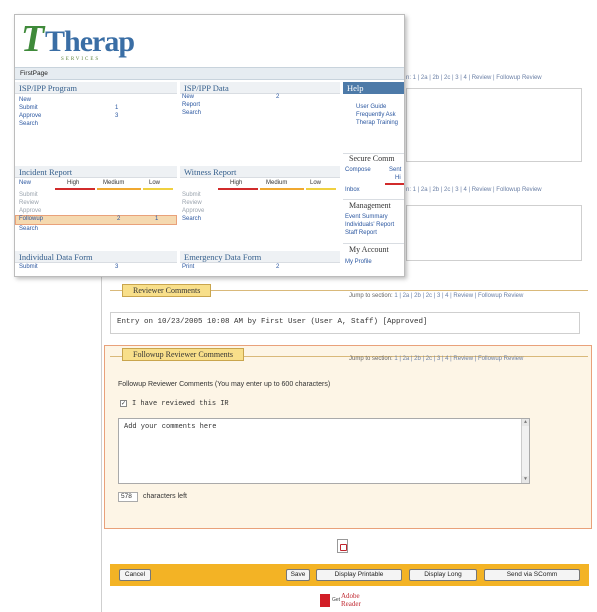 This screenshot has width=597, height=612. Describe the element at coordinates (532, 575) in the screenshot. I see `send-via-scomm-button: Send via SComm` at that location.